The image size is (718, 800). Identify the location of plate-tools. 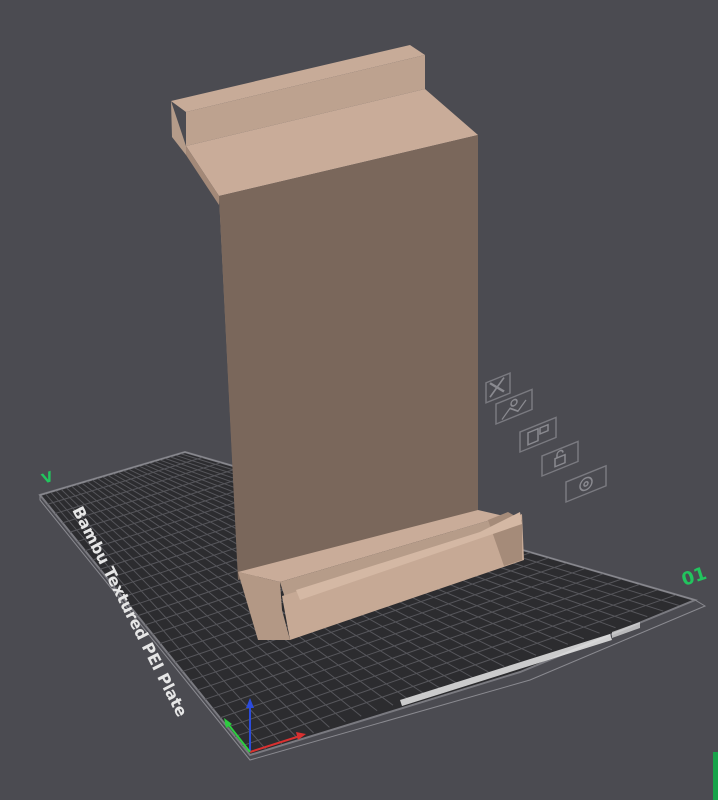
(546, 438).